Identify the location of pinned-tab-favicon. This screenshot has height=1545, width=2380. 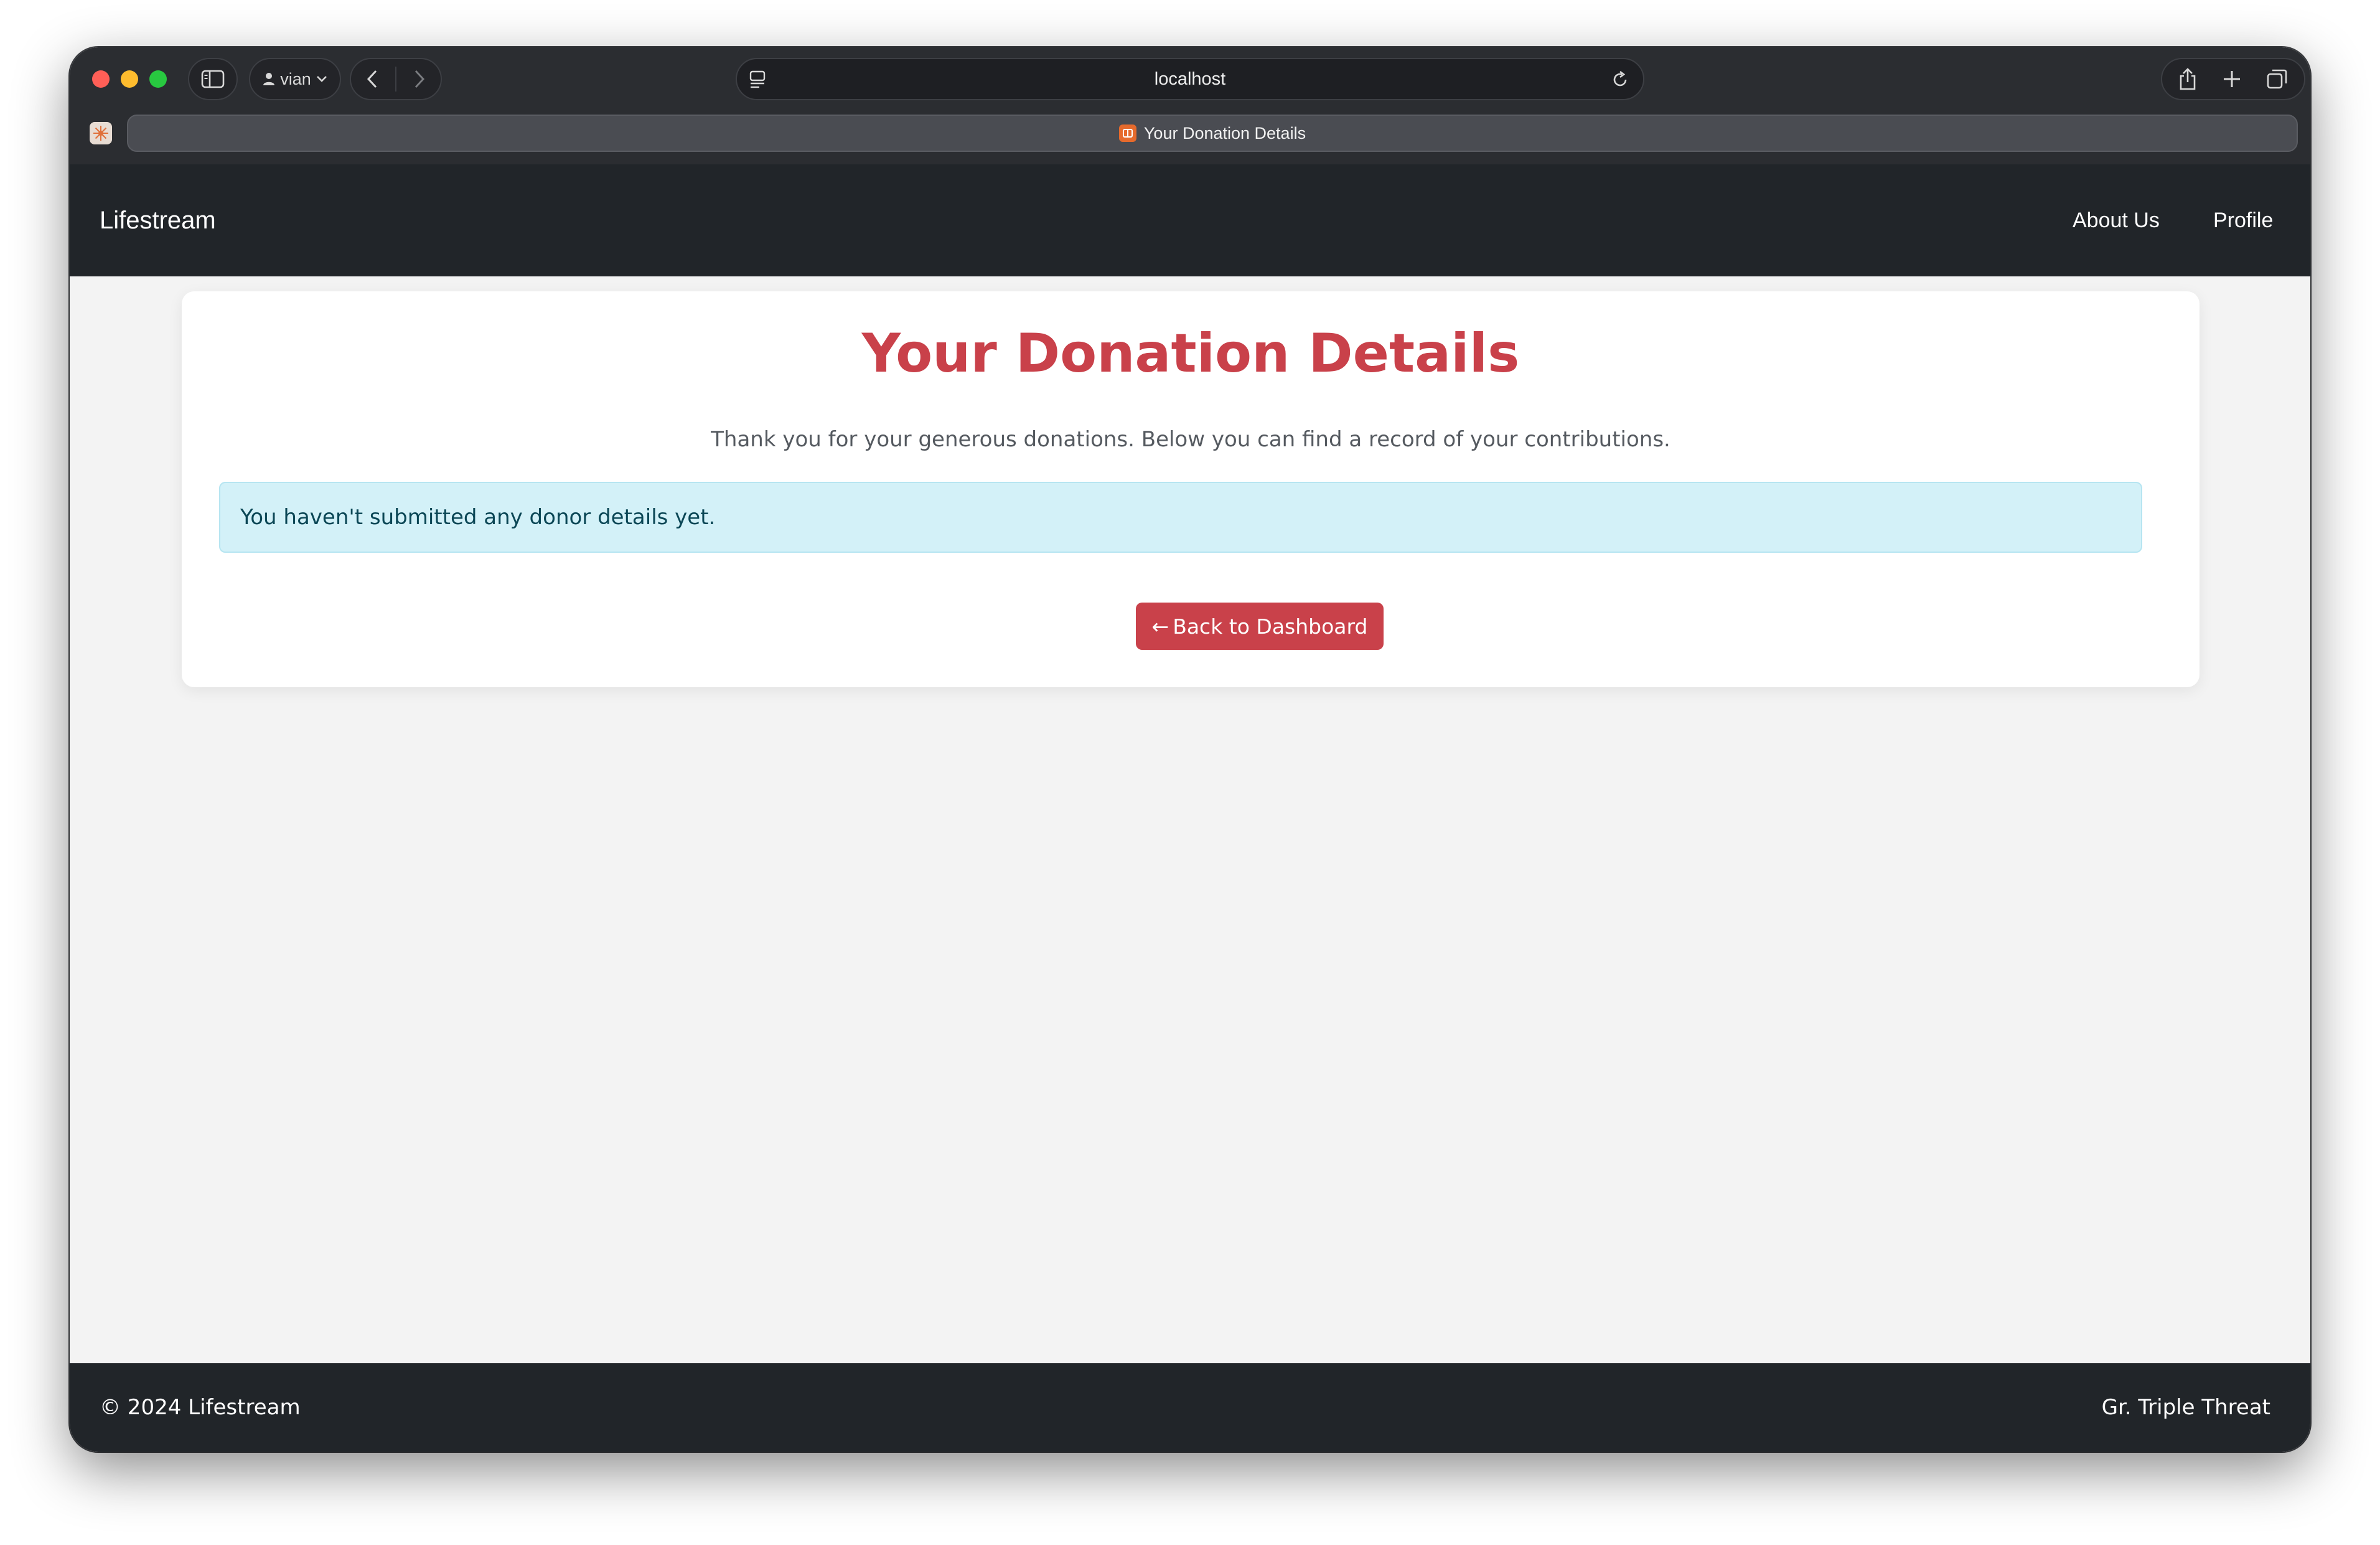
(101, 133).